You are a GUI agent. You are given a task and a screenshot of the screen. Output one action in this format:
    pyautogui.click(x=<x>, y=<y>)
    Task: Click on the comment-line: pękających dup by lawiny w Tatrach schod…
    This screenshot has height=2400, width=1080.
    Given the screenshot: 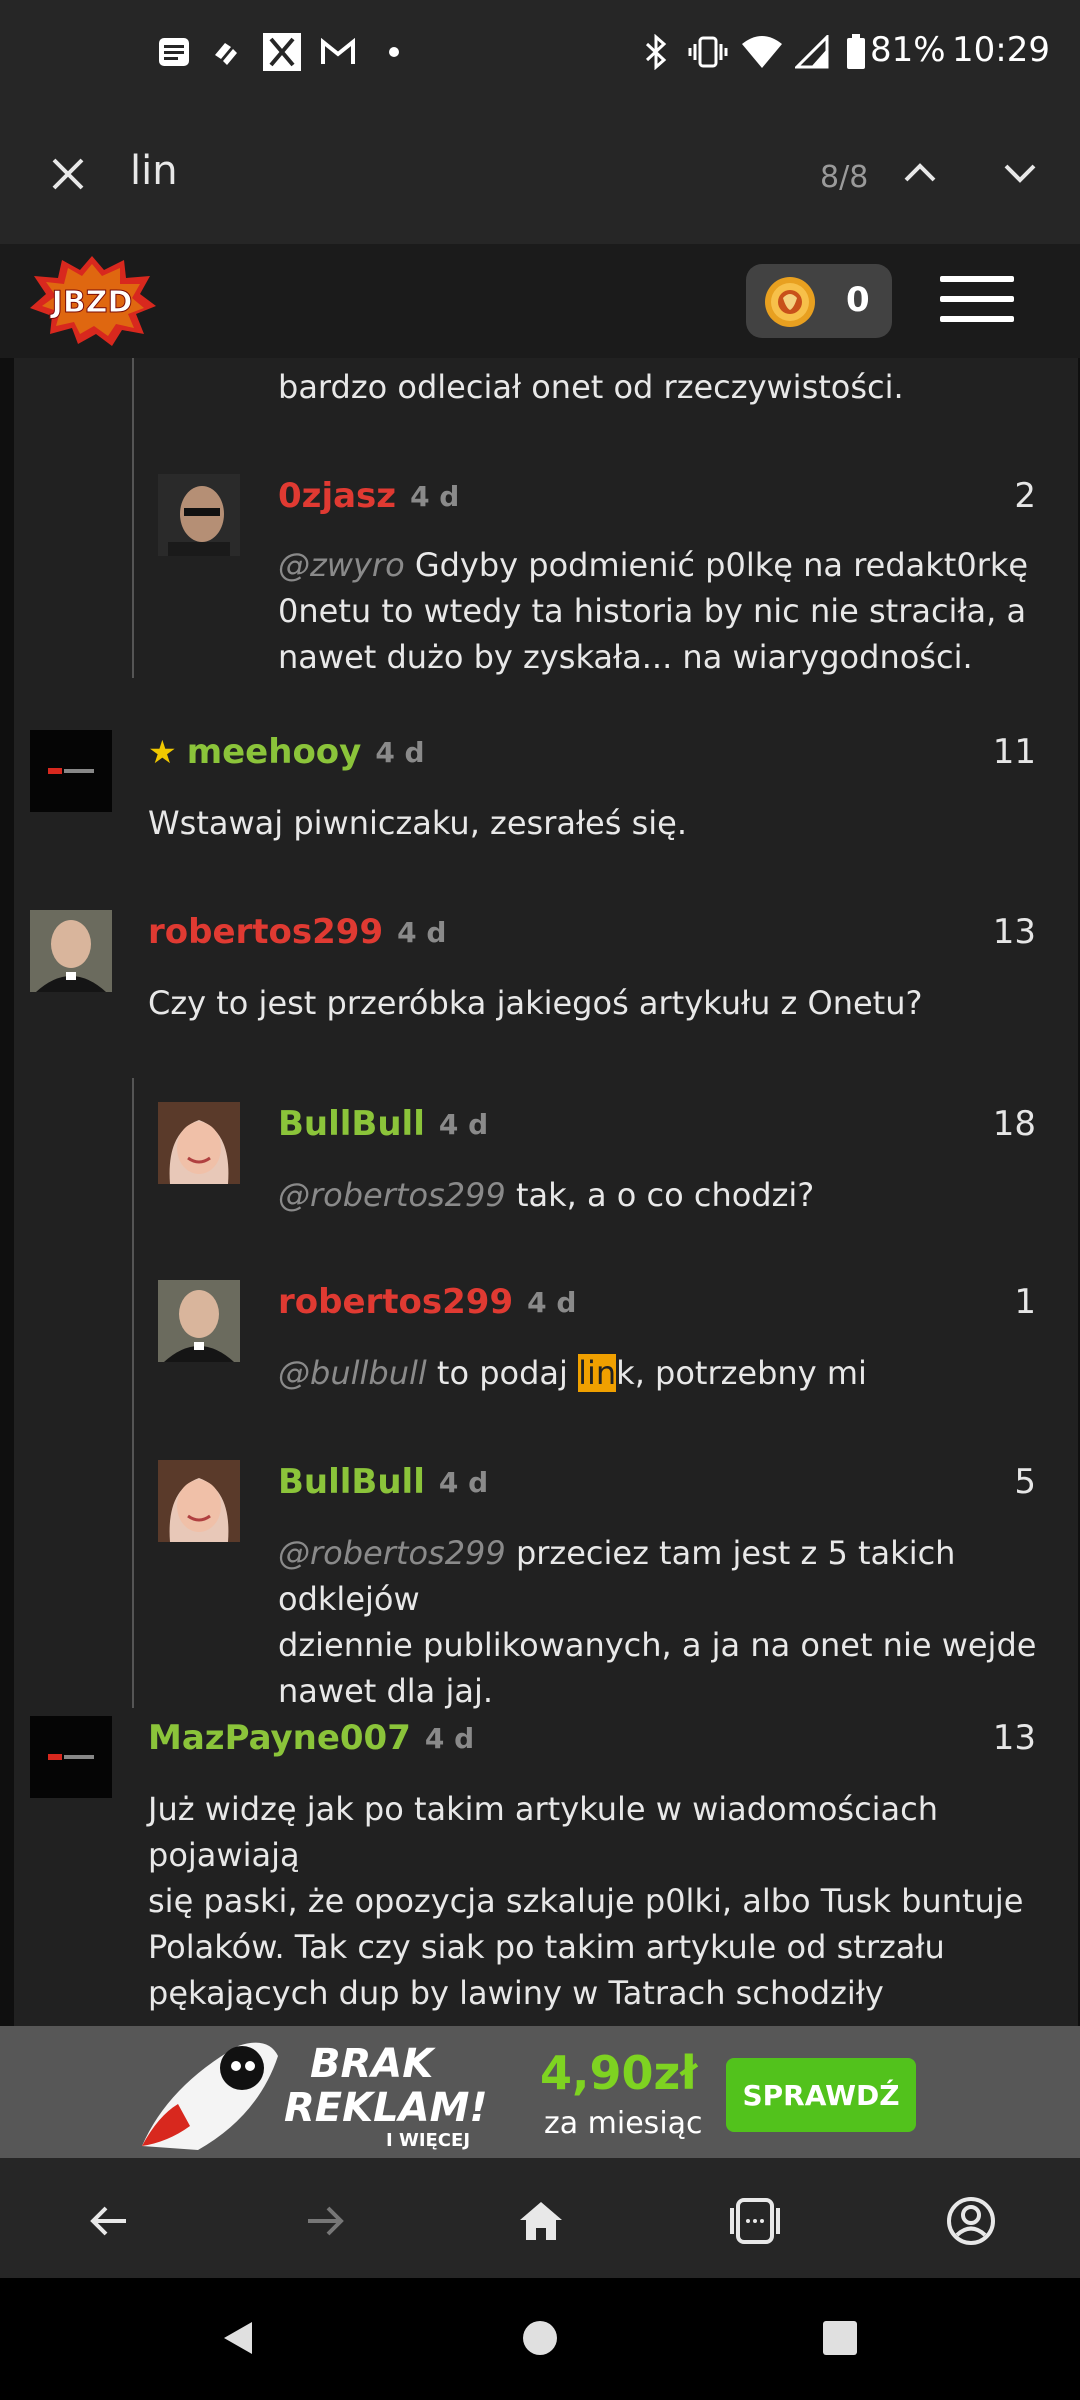 What is the action you would take?
    pyautogui.click(x=516, y=1993)
    